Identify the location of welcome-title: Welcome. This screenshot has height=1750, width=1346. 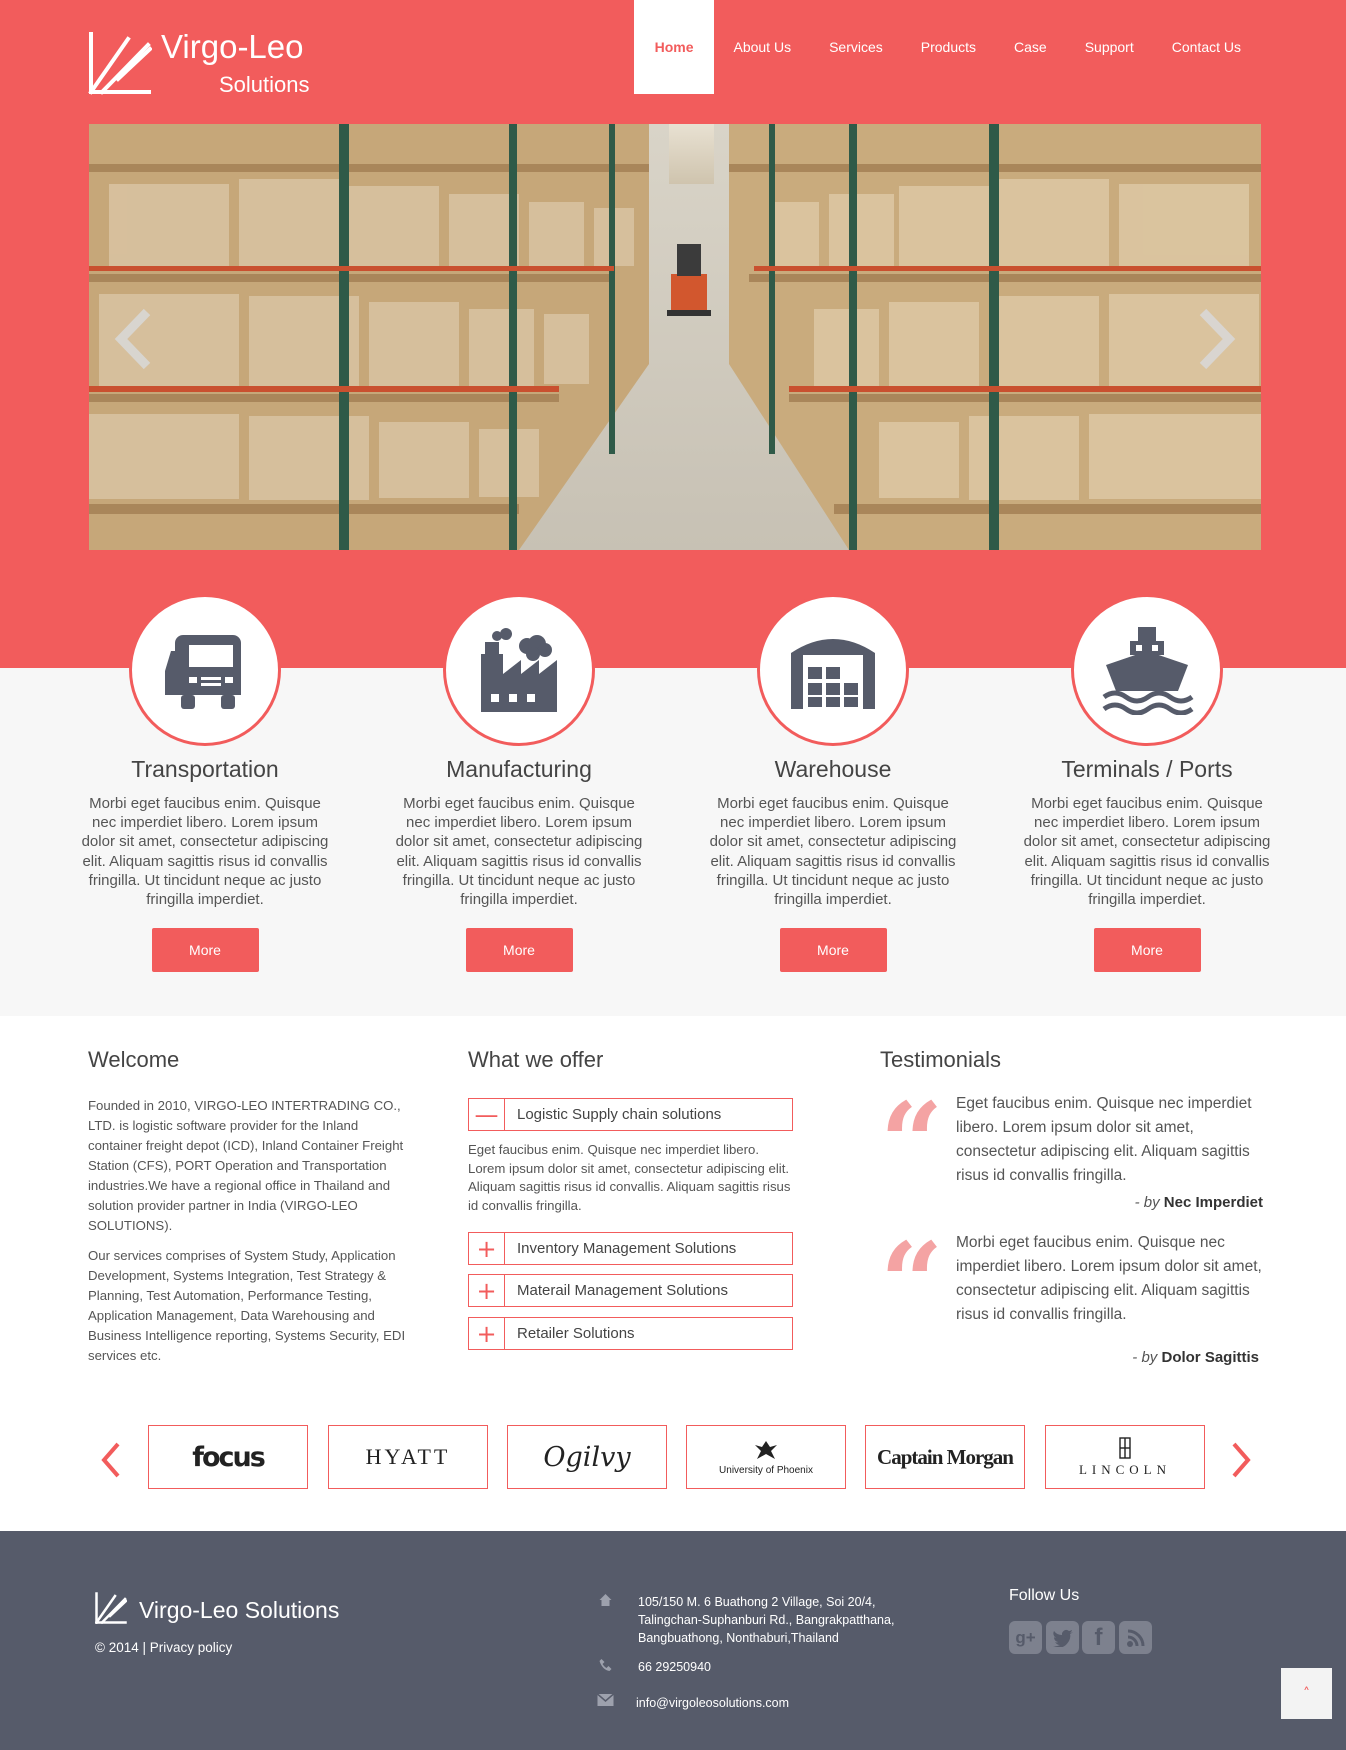
(134, 1059).